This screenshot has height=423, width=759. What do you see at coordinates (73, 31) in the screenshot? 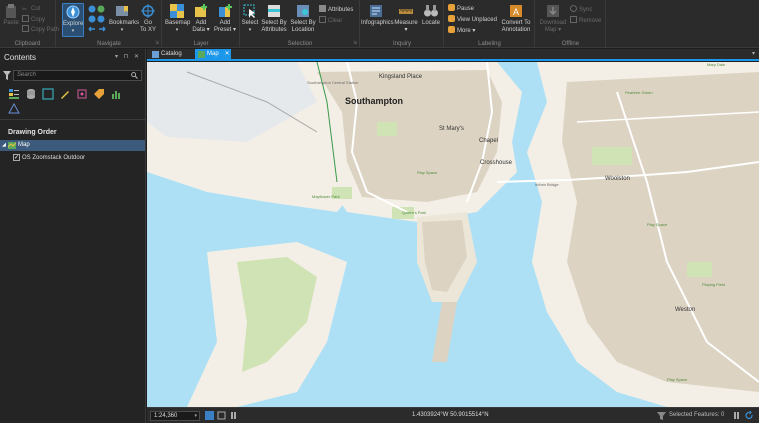
I see `explore-dropdown-icon: ▾` at bounding box center [73, 31].